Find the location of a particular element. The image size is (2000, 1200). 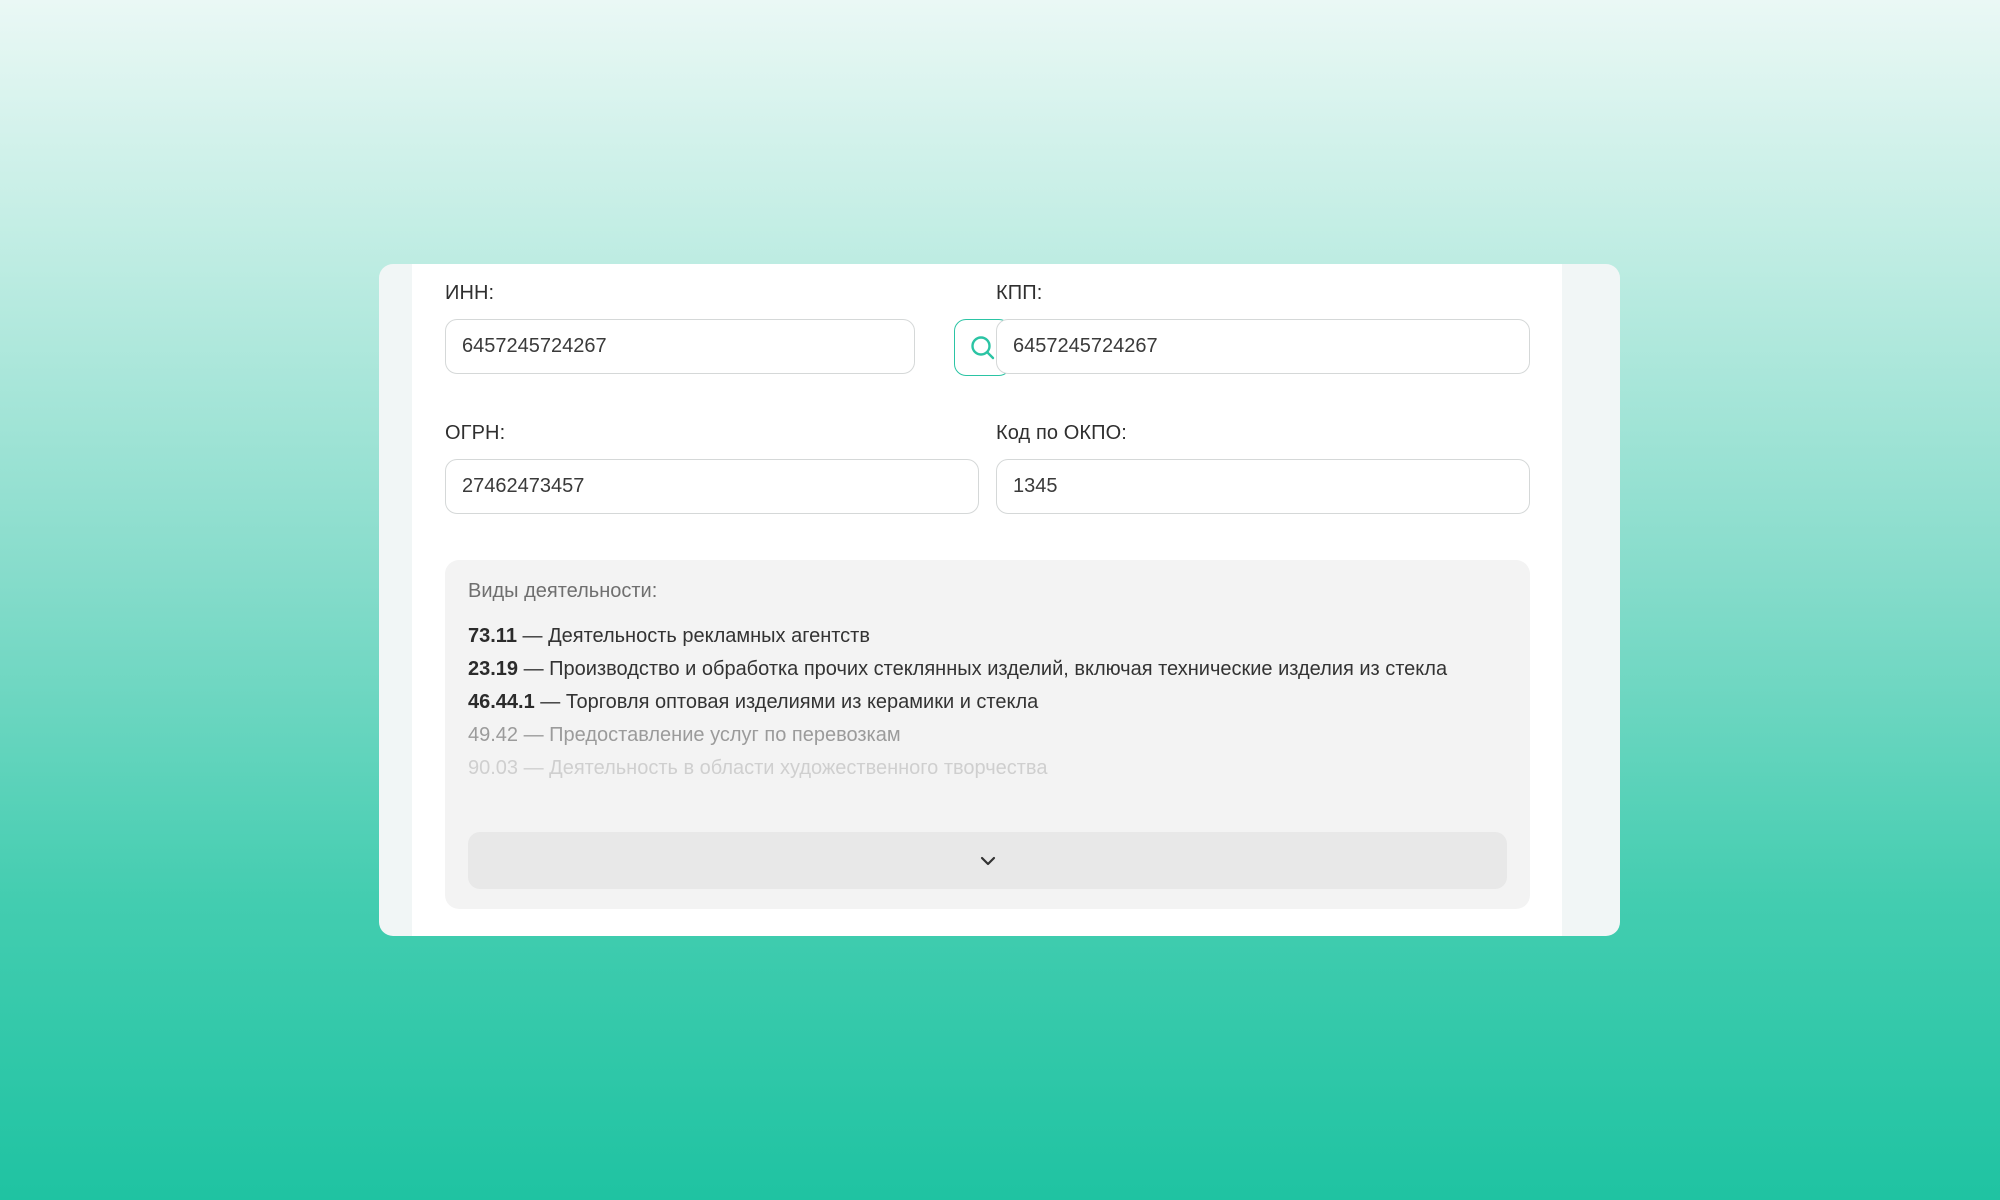

activity-text: — Предоставление услуг по перевозкам is located at coordinates (709, 735).